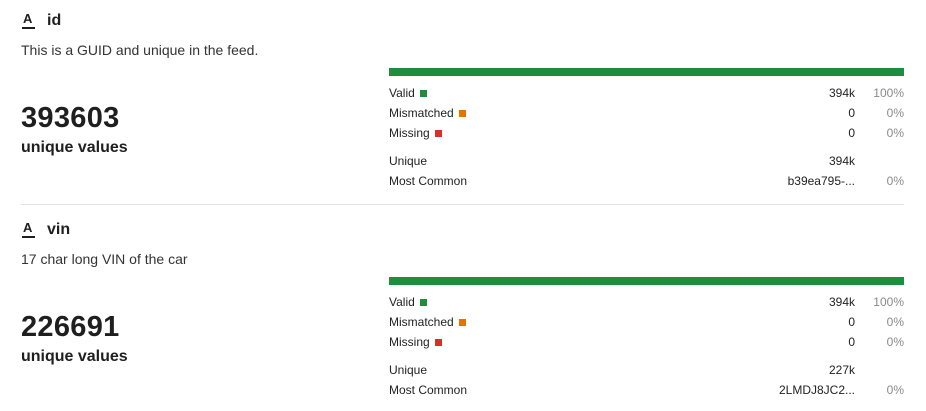 The image size is (926, 411). What do you see at coordinates (46, 230) in the screenshot?
I see `column-header: A vin` at bounding box center [46, 230].